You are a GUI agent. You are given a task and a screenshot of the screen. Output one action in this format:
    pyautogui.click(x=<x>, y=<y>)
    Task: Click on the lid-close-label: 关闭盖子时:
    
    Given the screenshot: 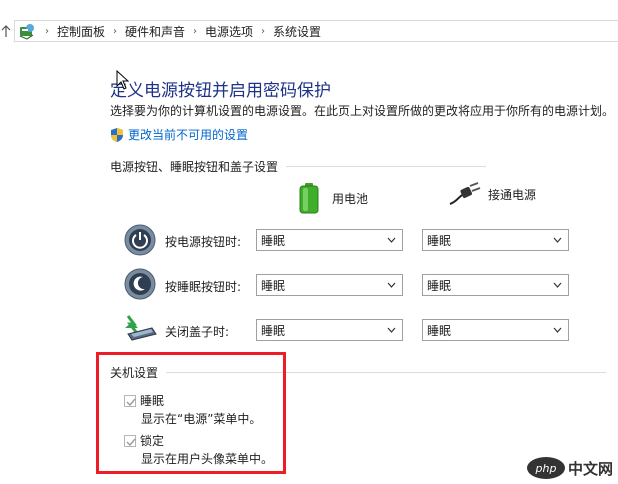 What is the action you would take?
    pyautogui.click(x=197, y=332)
    